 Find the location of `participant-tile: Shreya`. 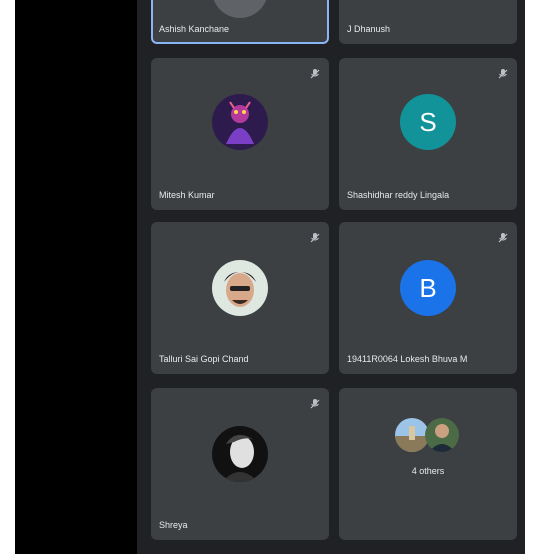

participant-tile: Shreya is located at coordinates (240, 464).